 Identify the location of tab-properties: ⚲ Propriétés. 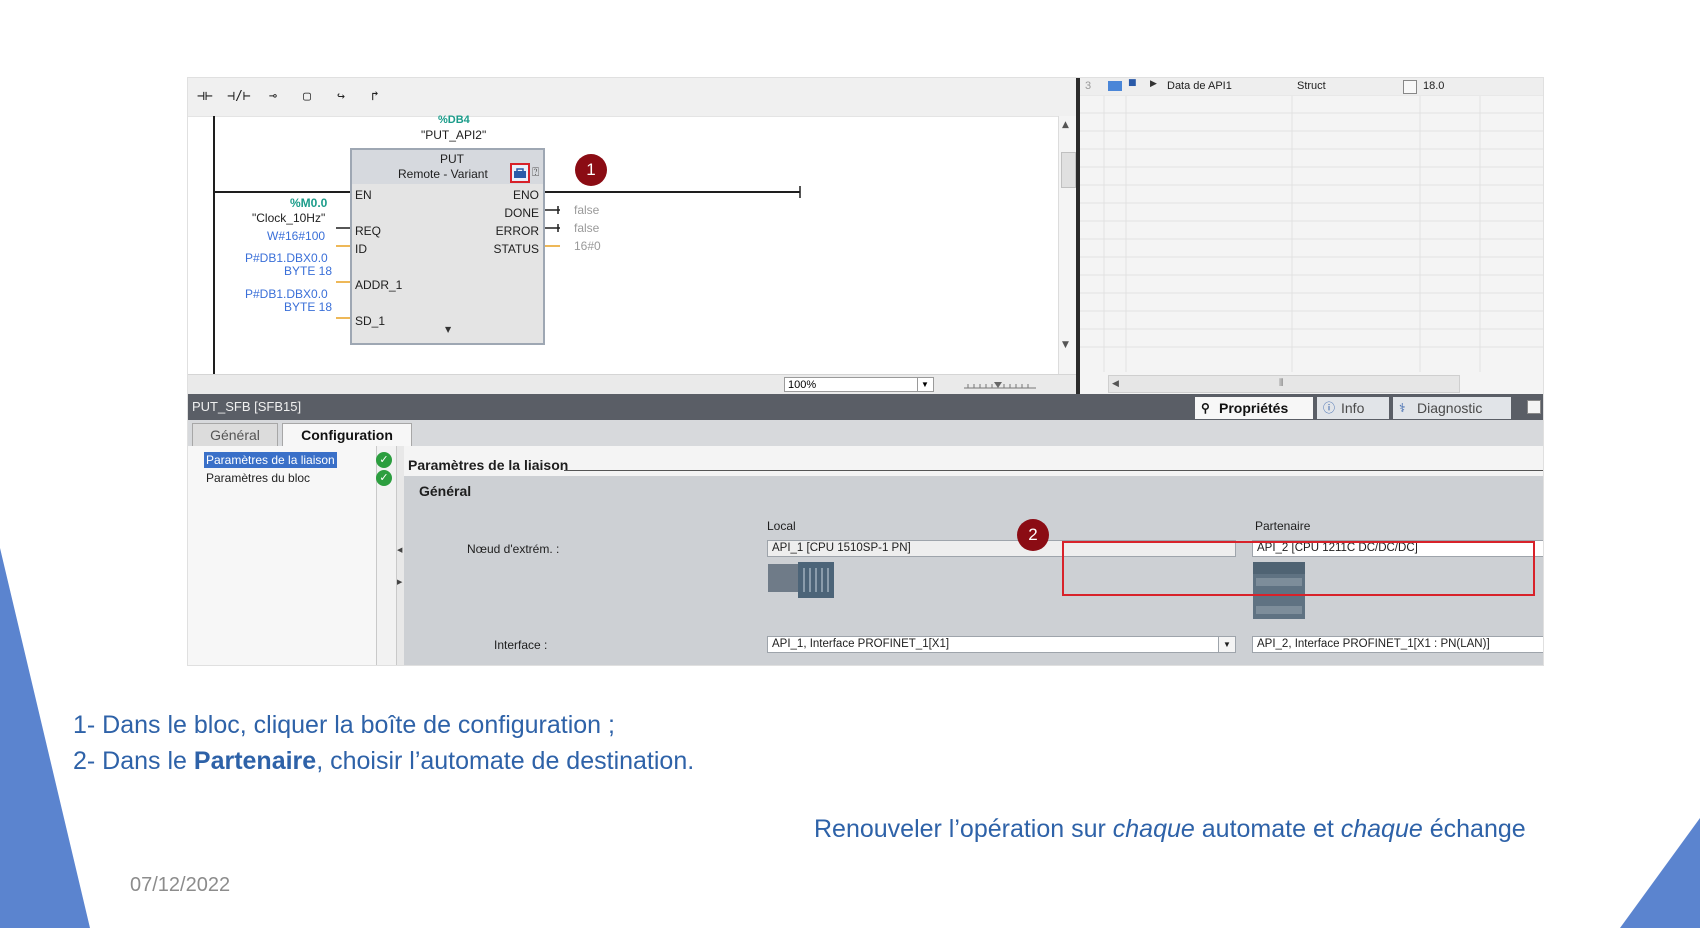
(1254, 408).